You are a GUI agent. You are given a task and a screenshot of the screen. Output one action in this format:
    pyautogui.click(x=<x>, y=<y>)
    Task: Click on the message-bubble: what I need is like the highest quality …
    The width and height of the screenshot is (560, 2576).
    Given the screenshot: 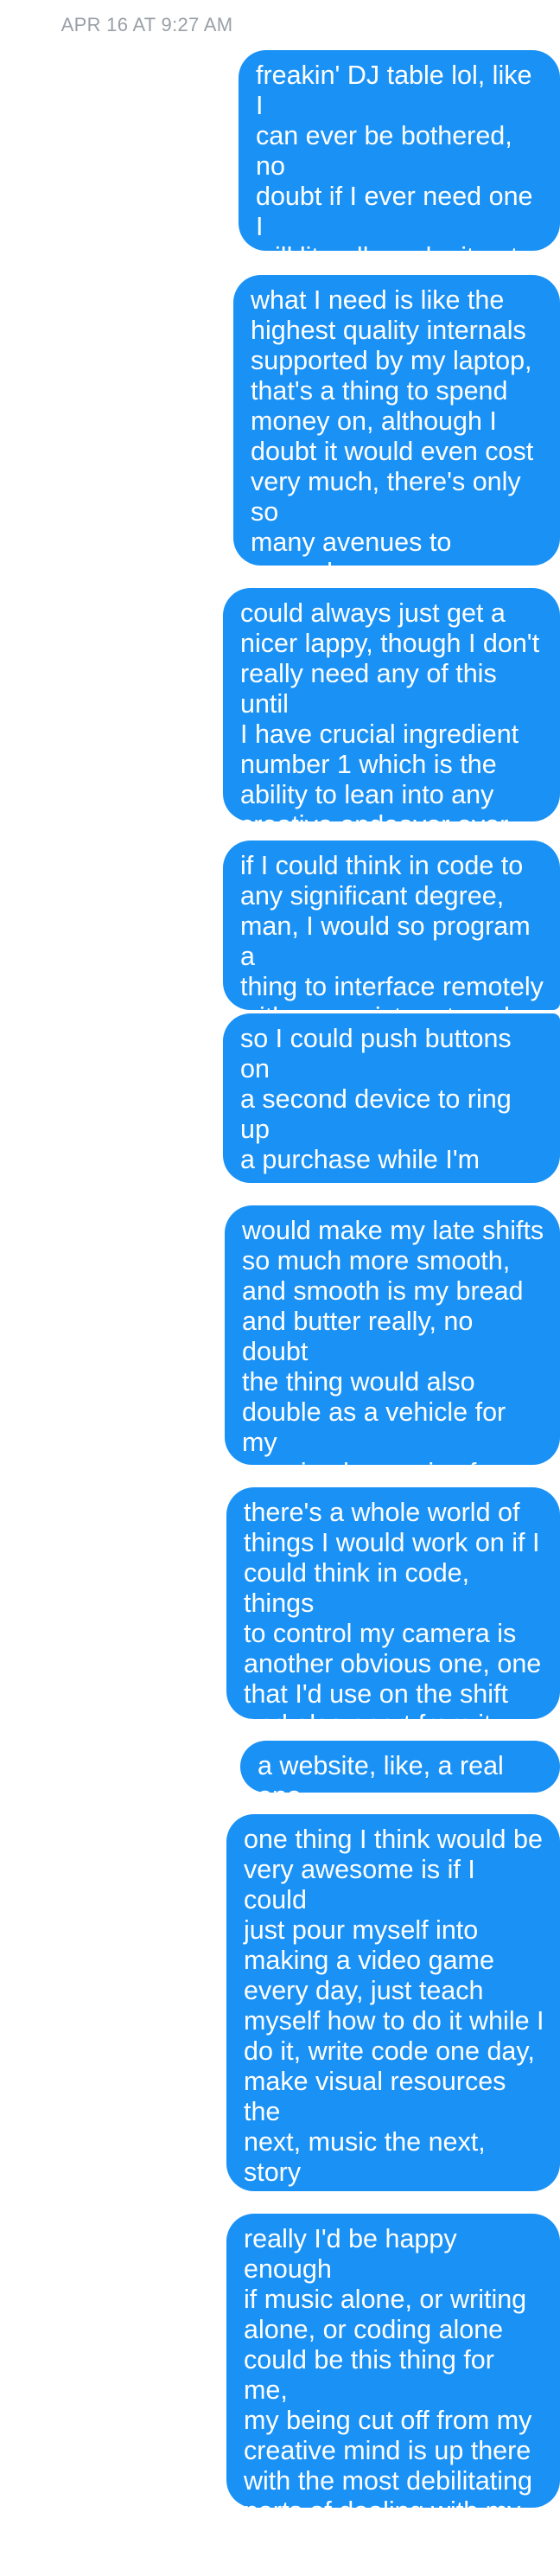 What is the action you would take?
    pyautogui.click(x=396, y=446)
    